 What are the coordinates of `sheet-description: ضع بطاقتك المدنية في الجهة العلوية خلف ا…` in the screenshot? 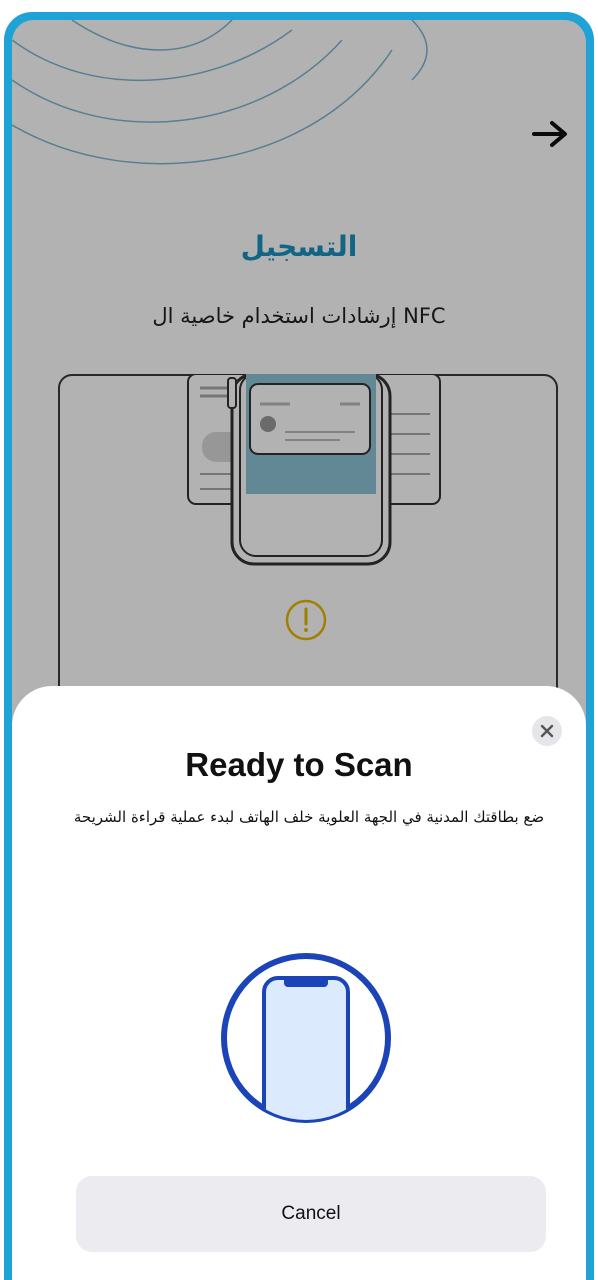 It's located at (309, 817).